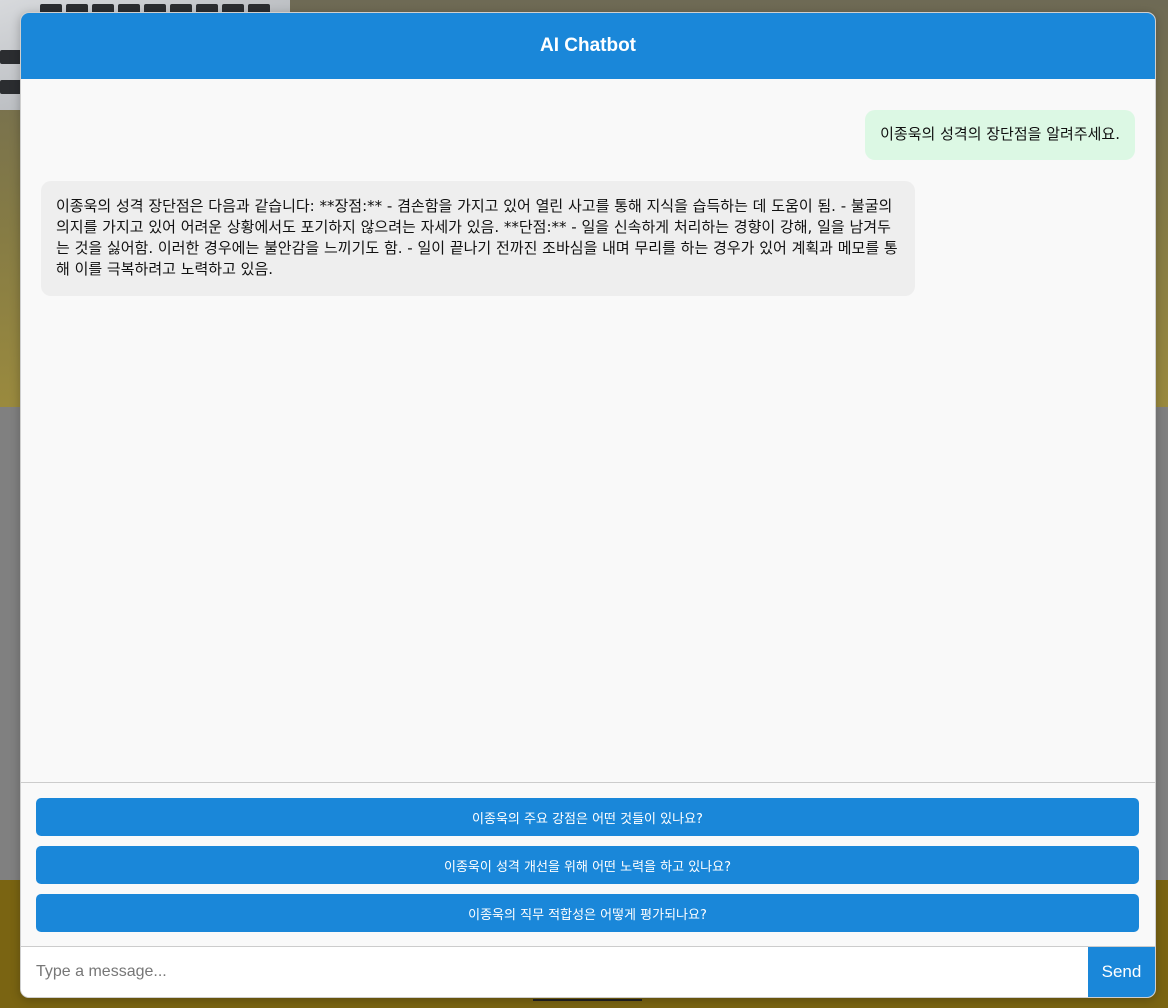 The height and width of the screenshot is (1008, 1168). I want to click on chat-header: AI Chatbot, so click(588, 46).